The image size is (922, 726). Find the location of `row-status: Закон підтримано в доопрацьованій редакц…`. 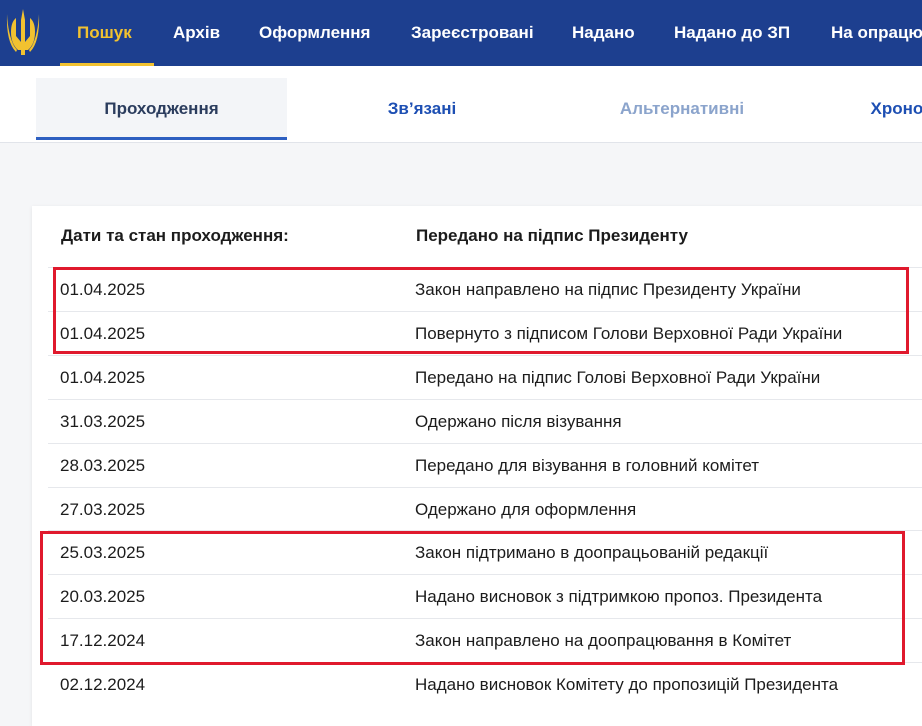

row-status: Закон підтримано в доопрацьованій редакц… is located at coordinates (592, 552).